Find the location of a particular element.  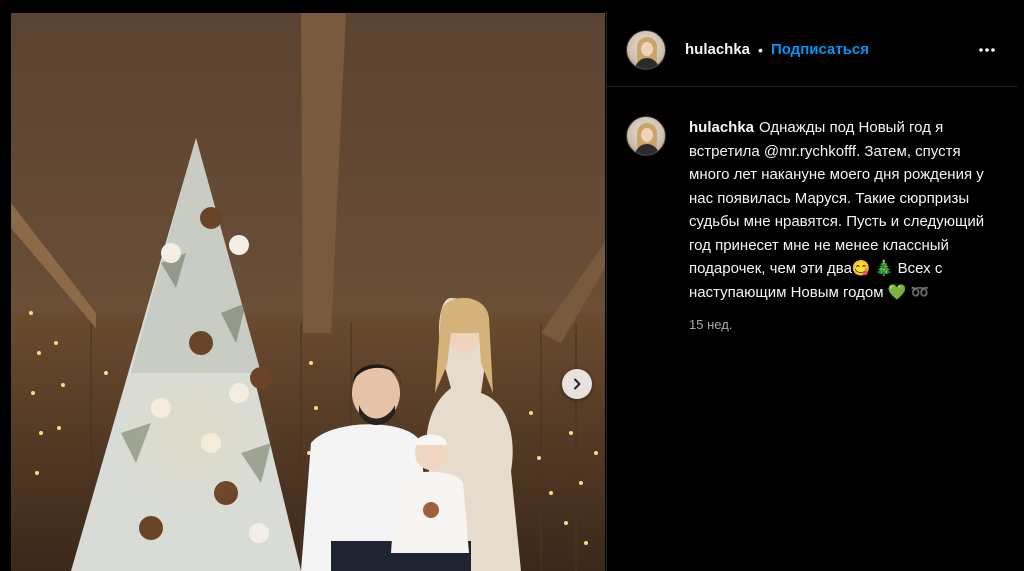

caption-avatar is located at coordinates (646, 136).